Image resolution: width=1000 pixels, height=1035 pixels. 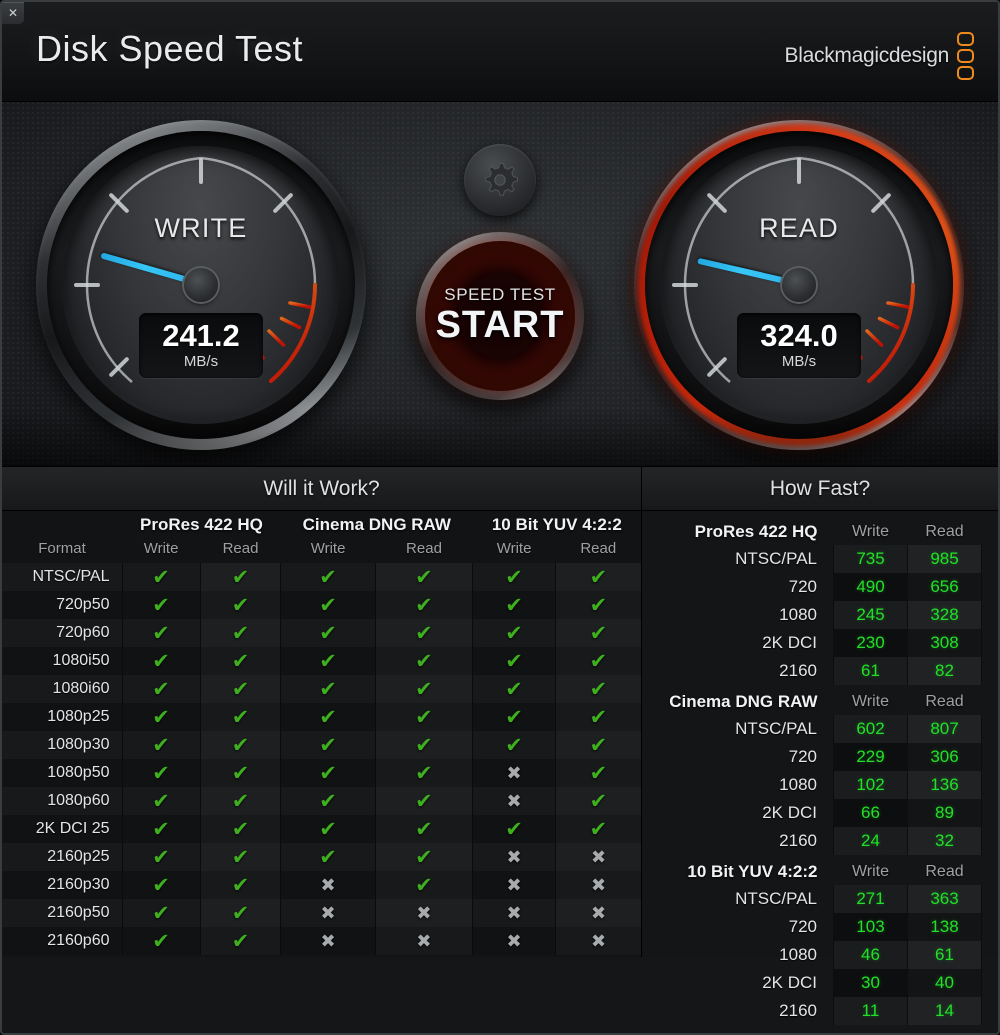 What do you see at coordinates (500, 316) in the screenshot?
I see `start-speed-test-button: SPEED TEST START` at bounding box center [500, 316].